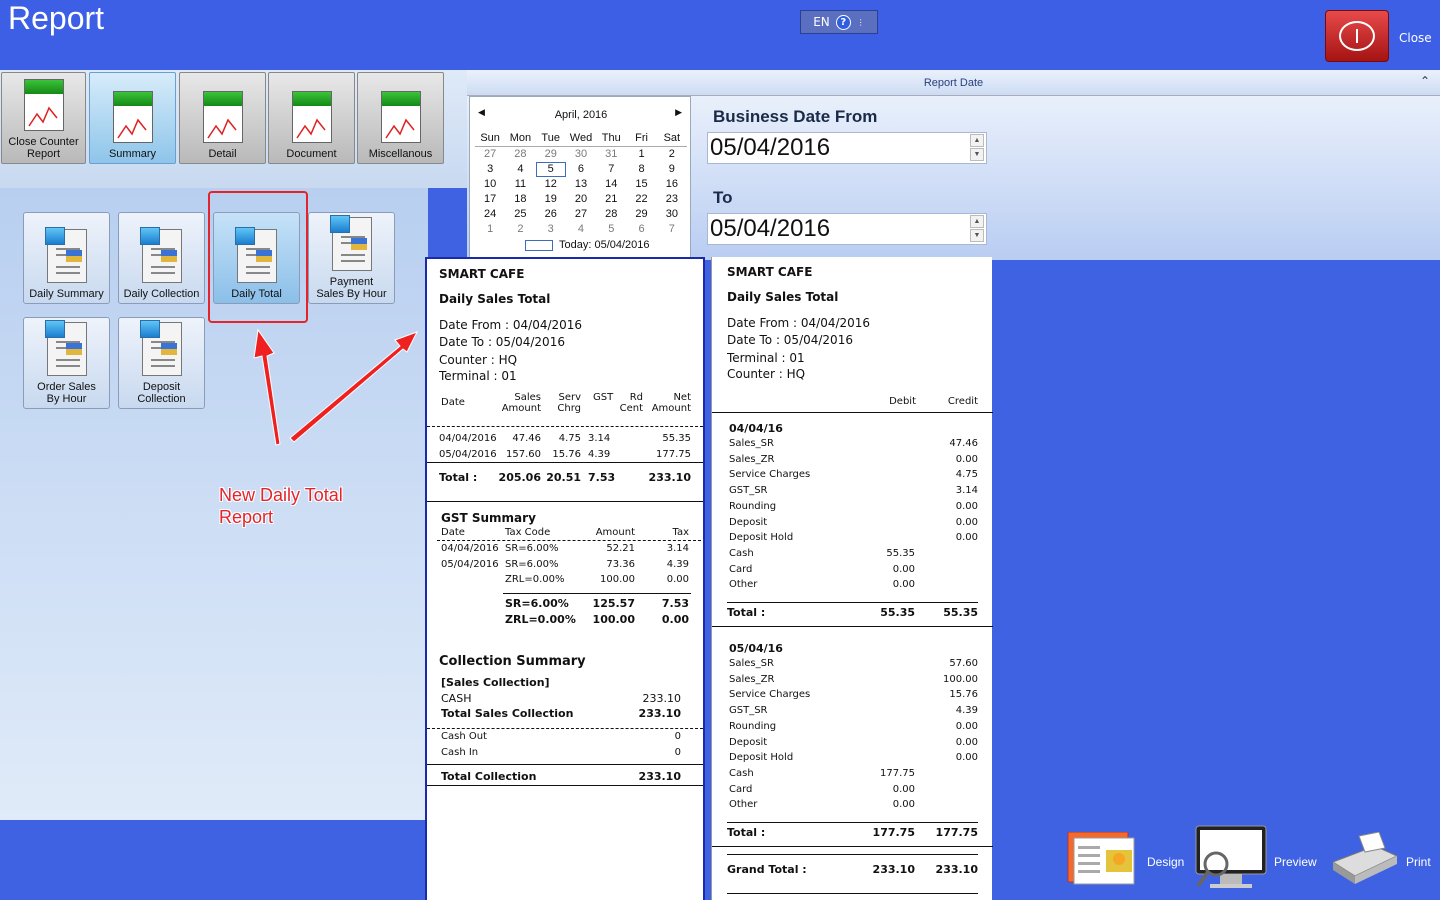 Image resolution: width=1440 pixels, height=900 pixels. What do you see at coordinates (620, 548) in the screenshot?
I see `gst-cell: 52.21` at bounding box center [620, 548].